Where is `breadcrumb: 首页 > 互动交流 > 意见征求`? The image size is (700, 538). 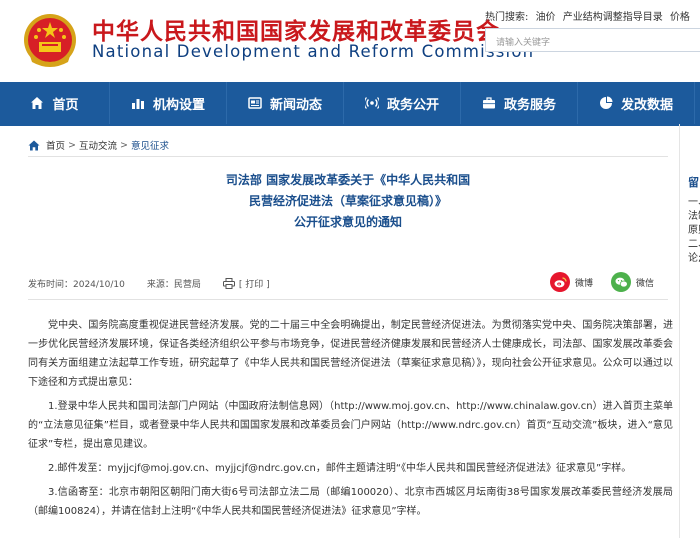 breadcrumb: 首页 > 互动交流 > 意见征求 is located at coordinates (98, 145).